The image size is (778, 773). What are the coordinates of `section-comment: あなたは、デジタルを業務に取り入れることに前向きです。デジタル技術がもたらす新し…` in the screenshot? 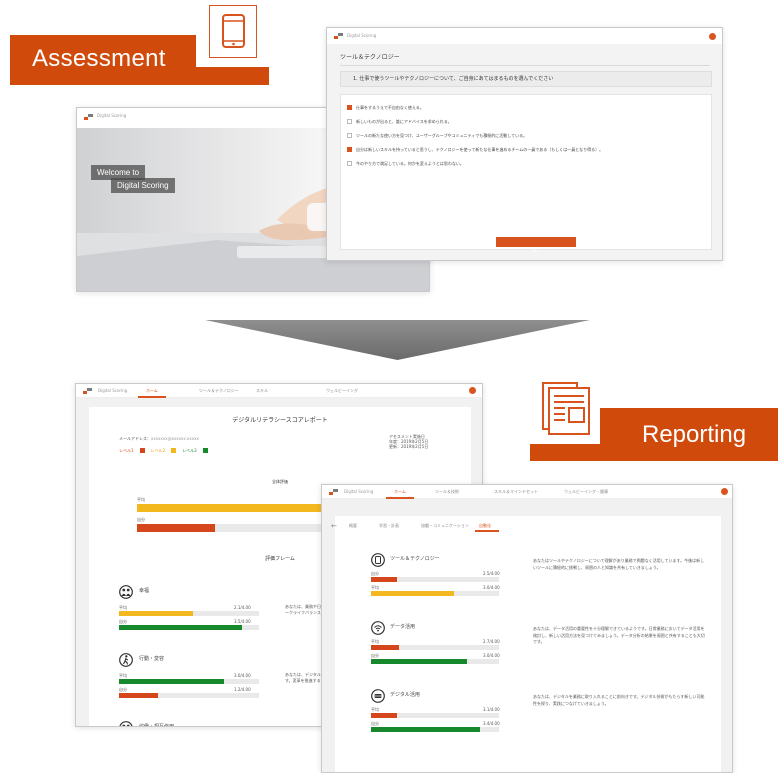 It's located at (619, 700).